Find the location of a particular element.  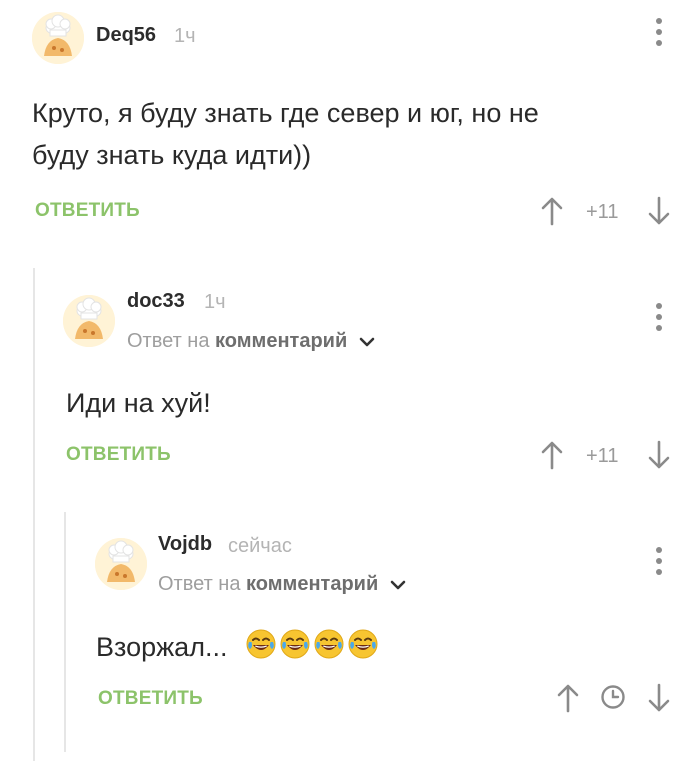

downvote-button is located at coordinates (659, 700).